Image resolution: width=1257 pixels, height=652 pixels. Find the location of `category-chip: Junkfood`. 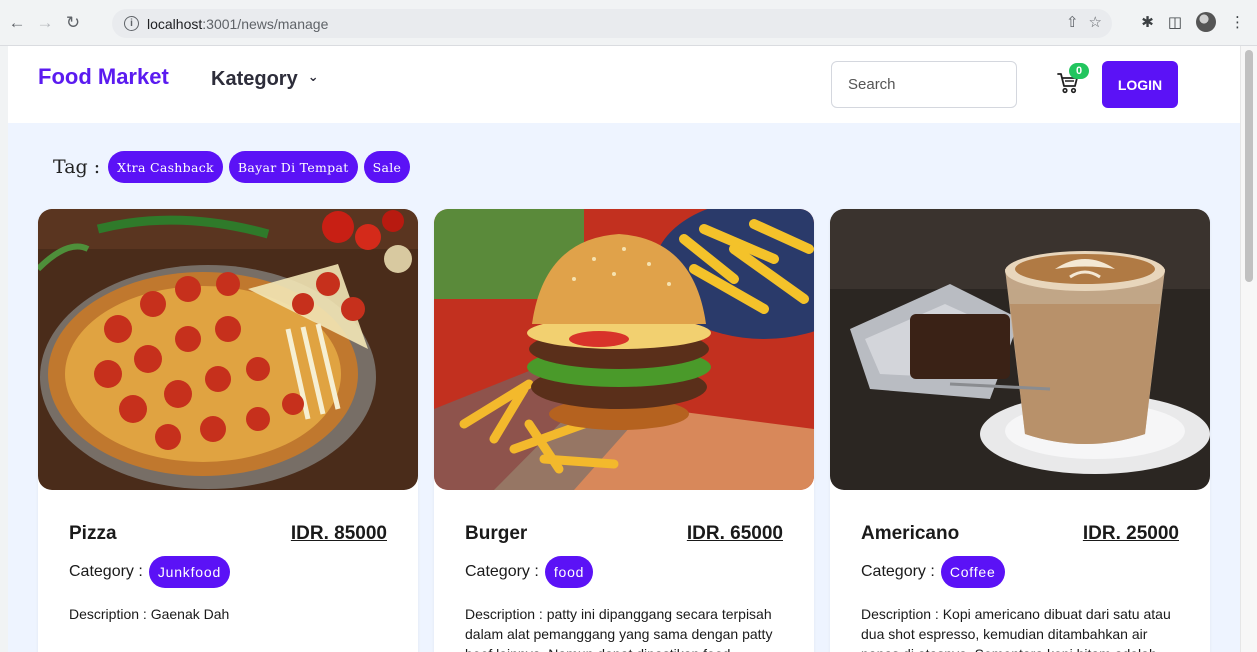

category-chip: Junkfood is located at coordinates (189, 572).